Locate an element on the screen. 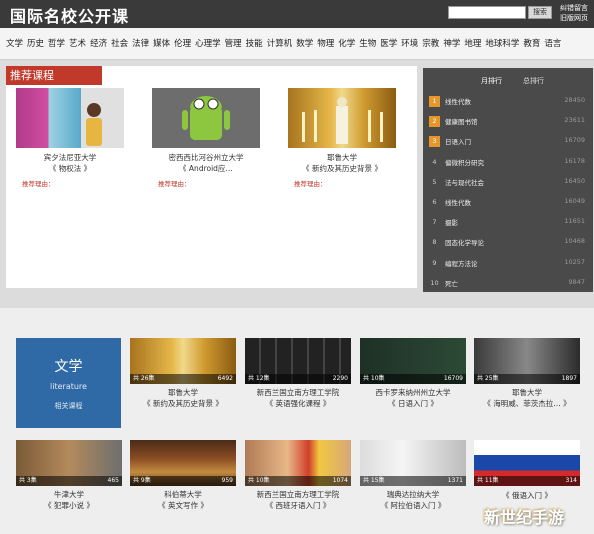 The width and height of the screenshot is (594, 534). ranking-item: 3 日语入门 16709 is located at coordinates (509, 142).